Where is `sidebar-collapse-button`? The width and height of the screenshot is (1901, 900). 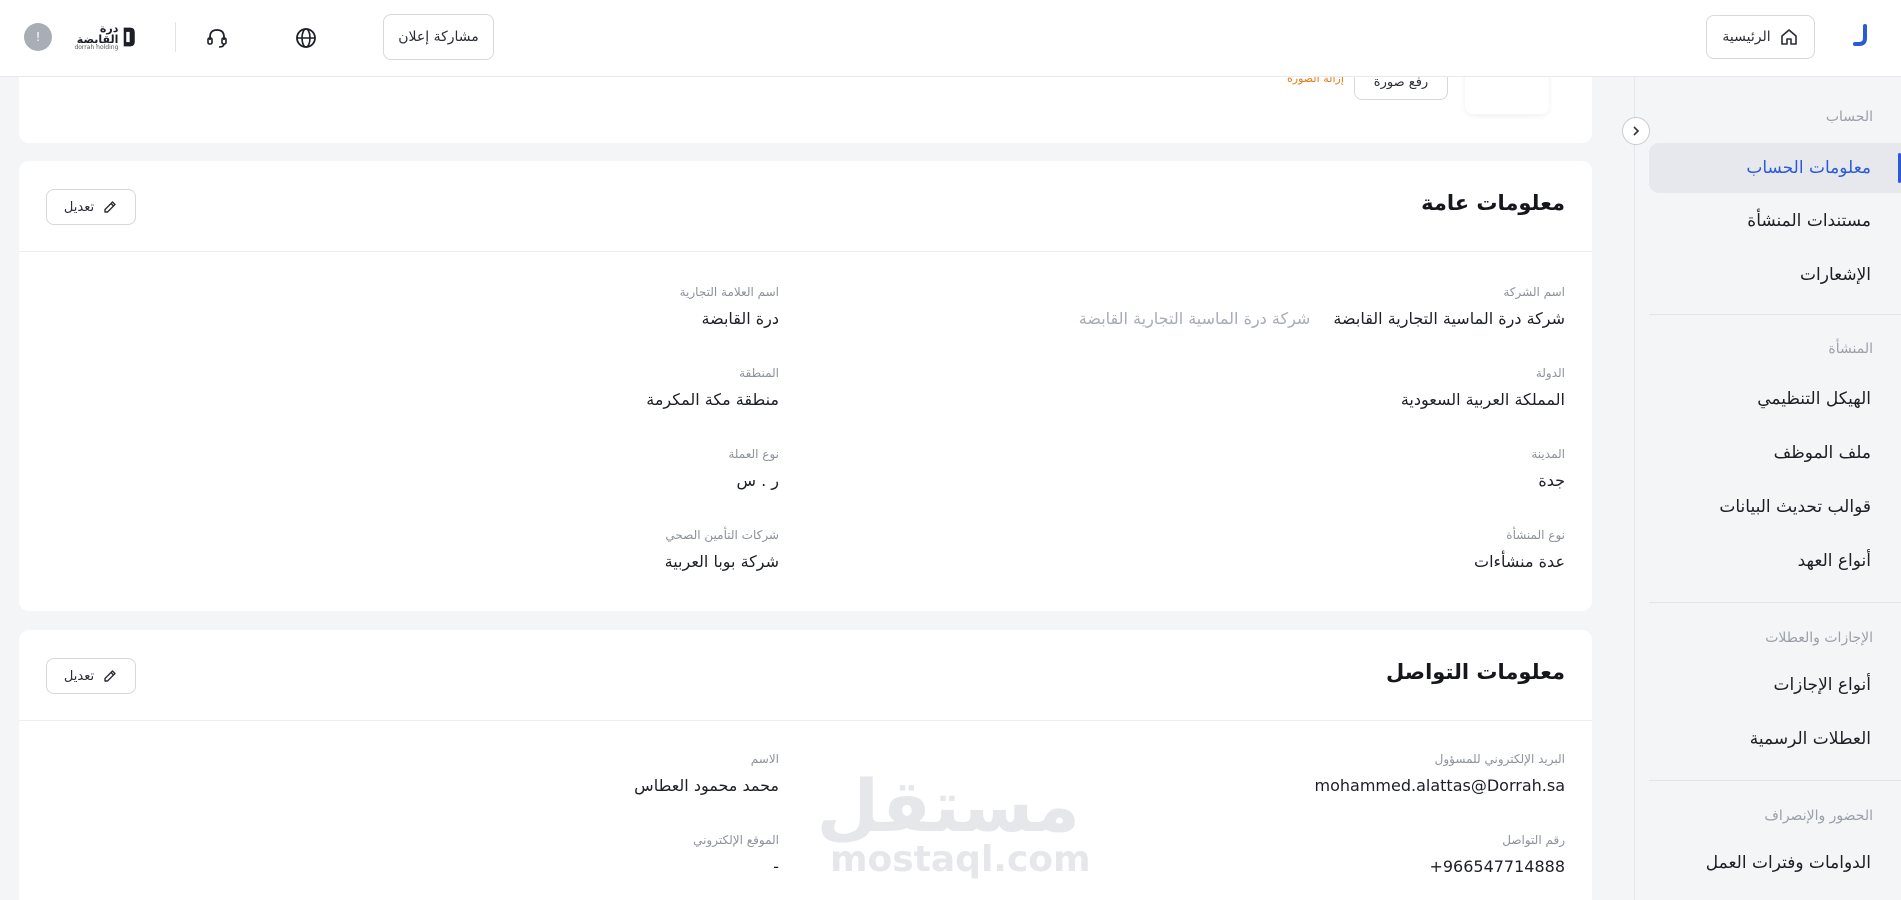 sidebar-collapse-button is located at coordinates (1636, 131).